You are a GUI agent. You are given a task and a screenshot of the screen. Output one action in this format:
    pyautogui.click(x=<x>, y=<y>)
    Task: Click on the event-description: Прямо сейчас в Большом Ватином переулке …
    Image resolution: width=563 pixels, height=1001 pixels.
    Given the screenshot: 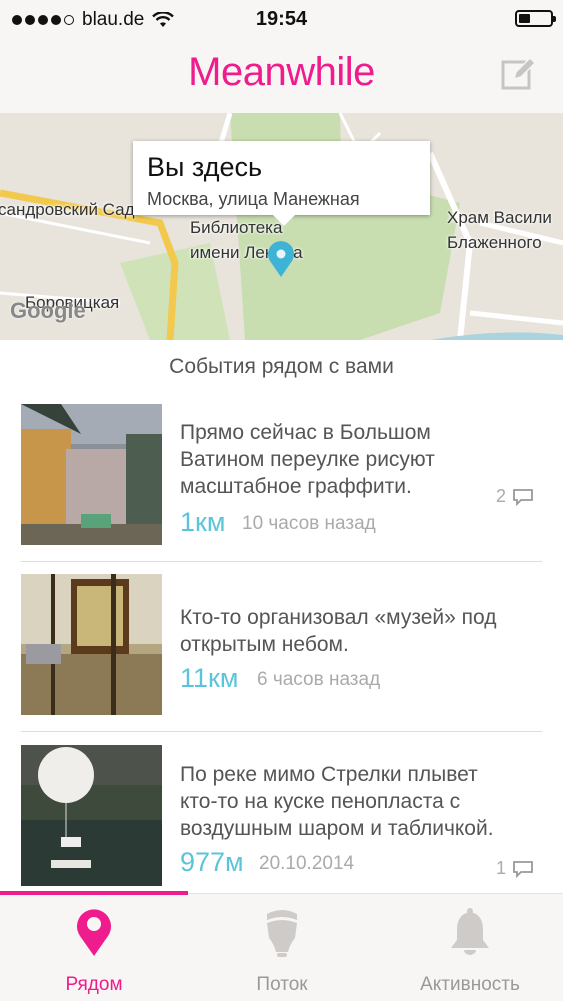 What is the action you would take?
    pyautogui.click(x=355, y=459)
    